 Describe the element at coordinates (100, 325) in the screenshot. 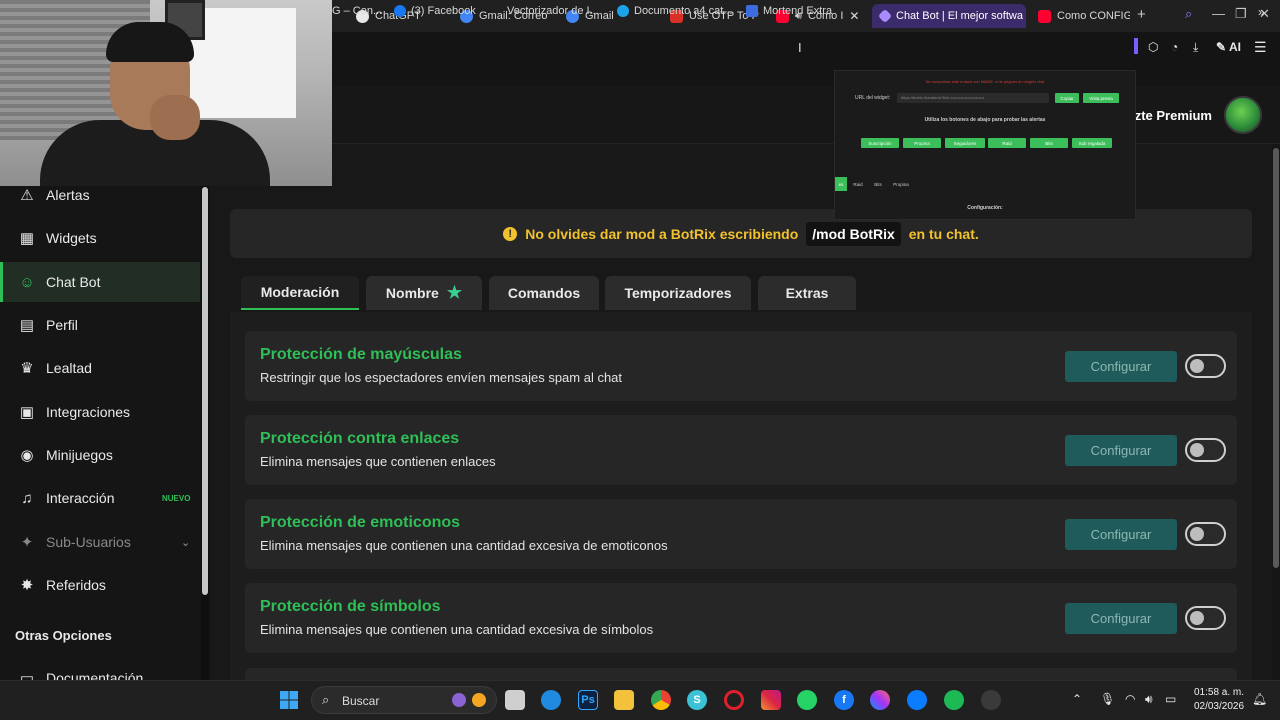

I see `sidebar-item-perfil: ▤ Perfil` at that location.